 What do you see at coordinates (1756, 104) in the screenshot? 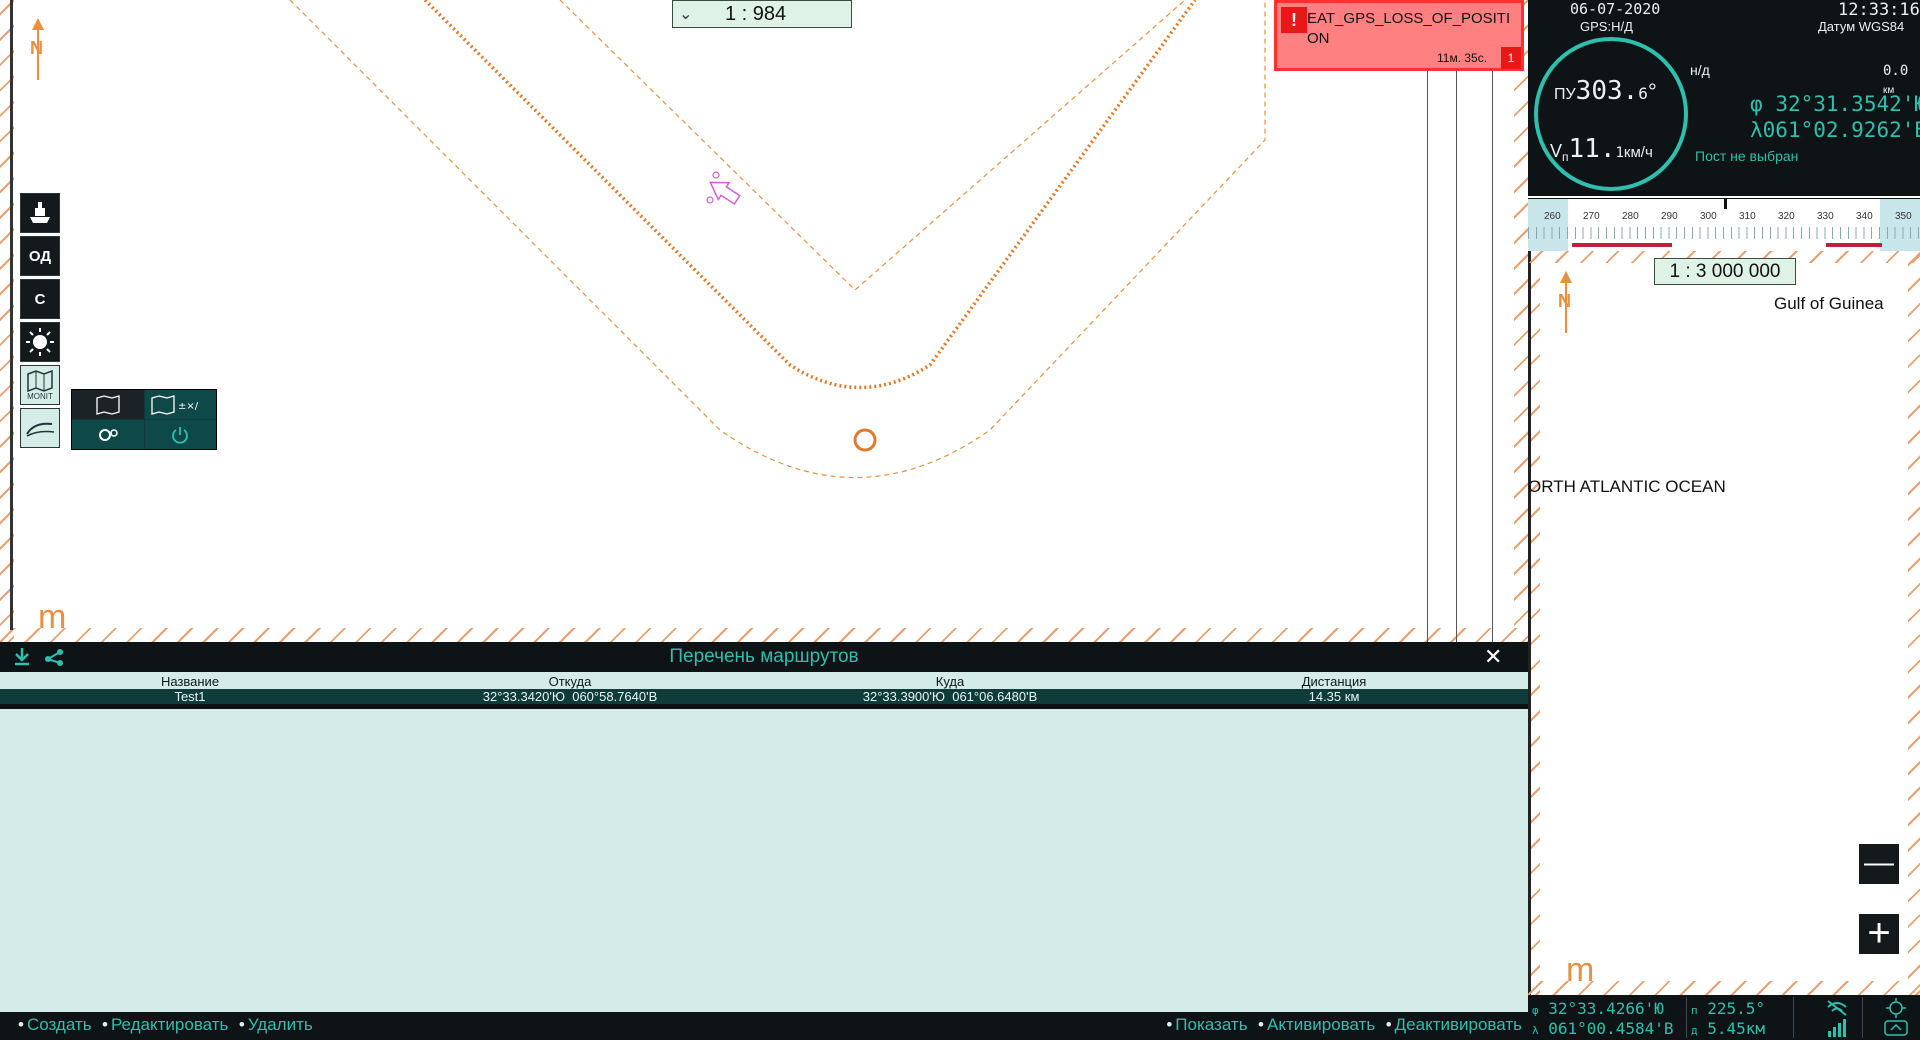
I see `lat-symbol: φ` at bounding box center [1756, 104].